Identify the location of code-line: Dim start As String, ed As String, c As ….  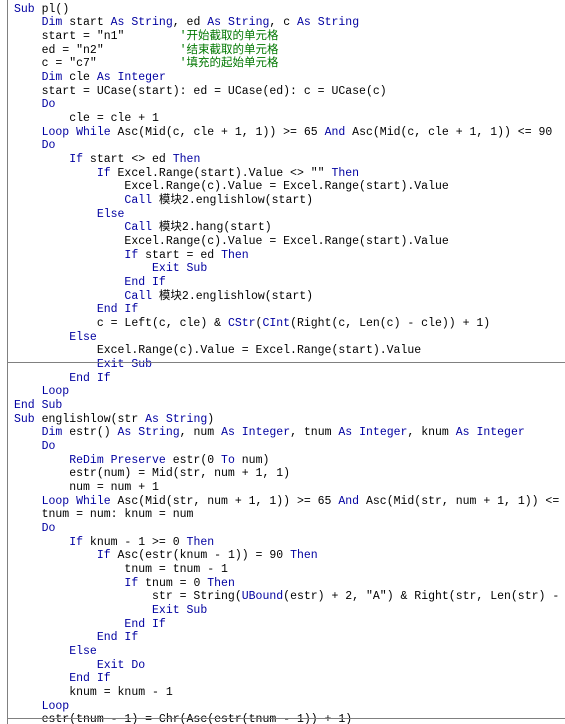
(187, 23).